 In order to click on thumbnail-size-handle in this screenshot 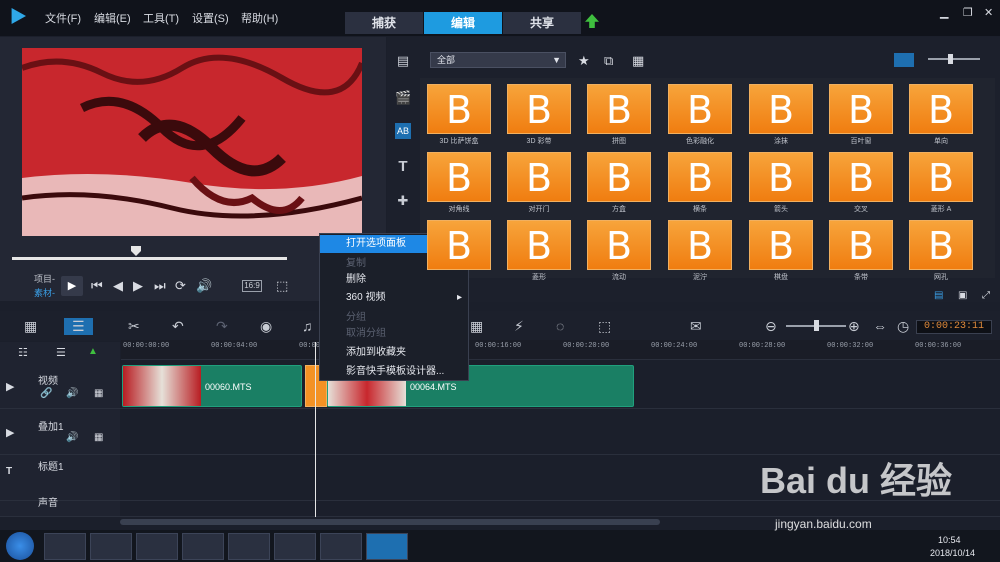, I will do `click(950, 59)`.